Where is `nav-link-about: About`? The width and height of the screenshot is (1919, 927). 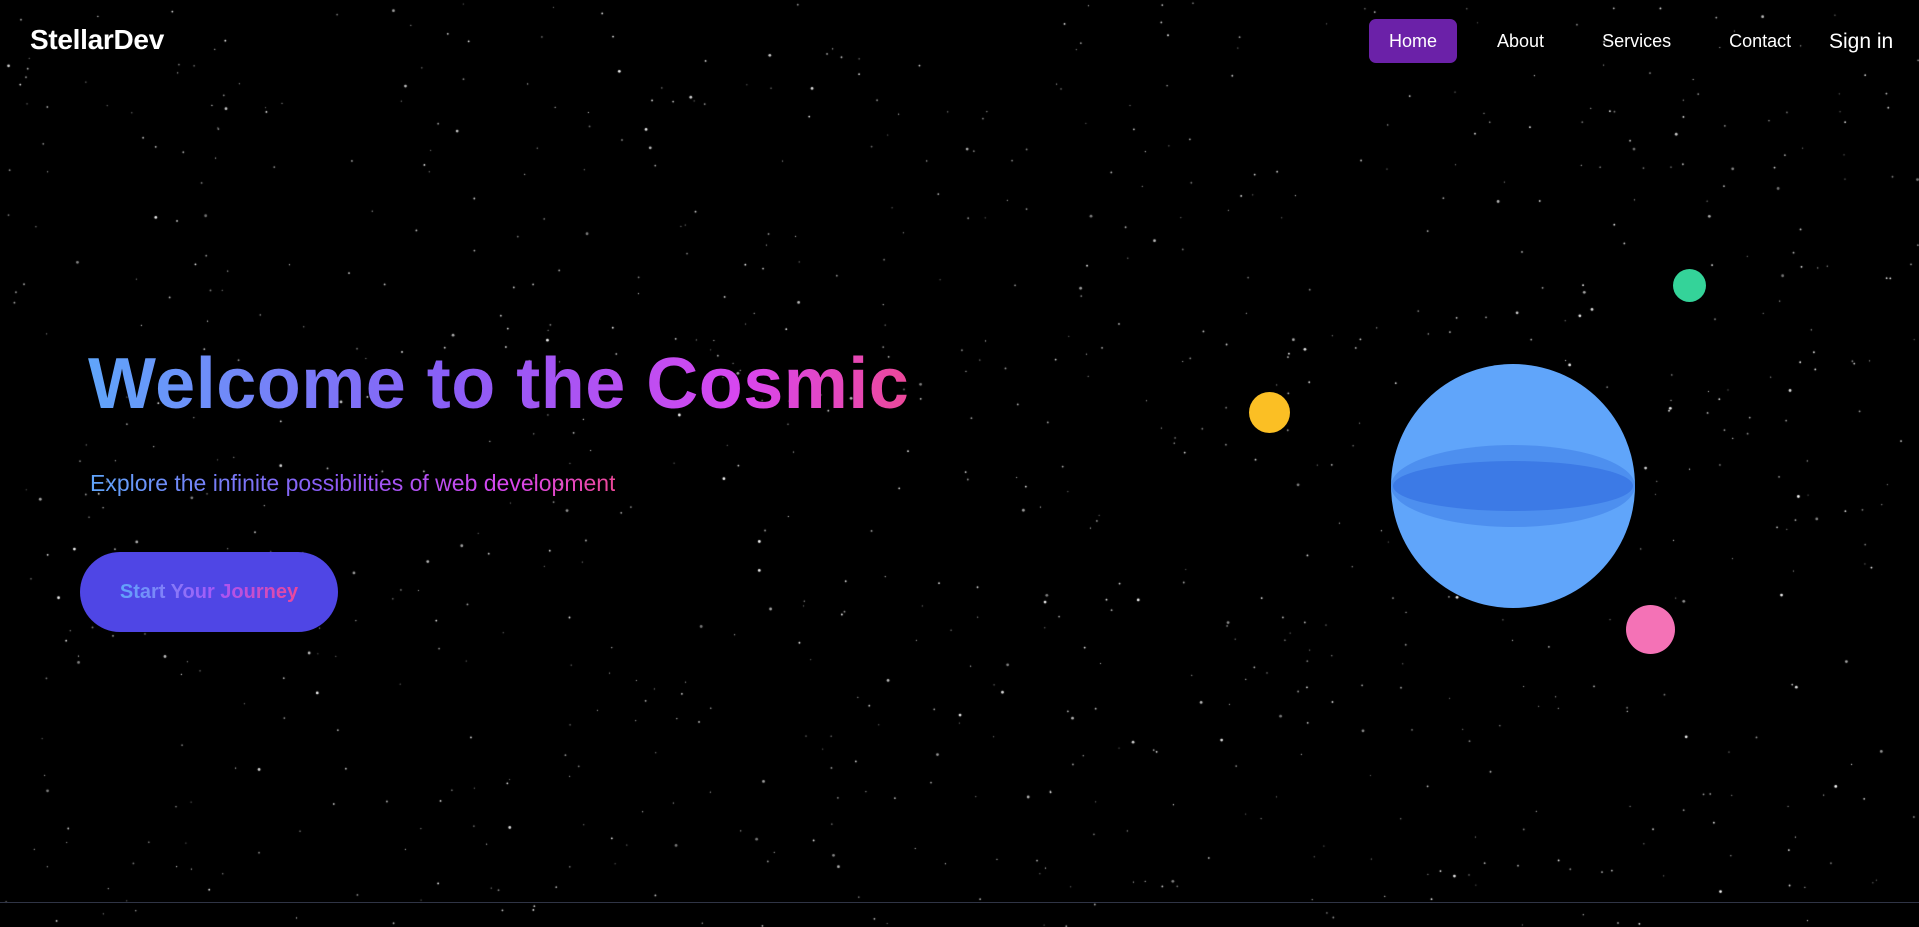 nav-link-about: About is located at coordinates (1520, 41).